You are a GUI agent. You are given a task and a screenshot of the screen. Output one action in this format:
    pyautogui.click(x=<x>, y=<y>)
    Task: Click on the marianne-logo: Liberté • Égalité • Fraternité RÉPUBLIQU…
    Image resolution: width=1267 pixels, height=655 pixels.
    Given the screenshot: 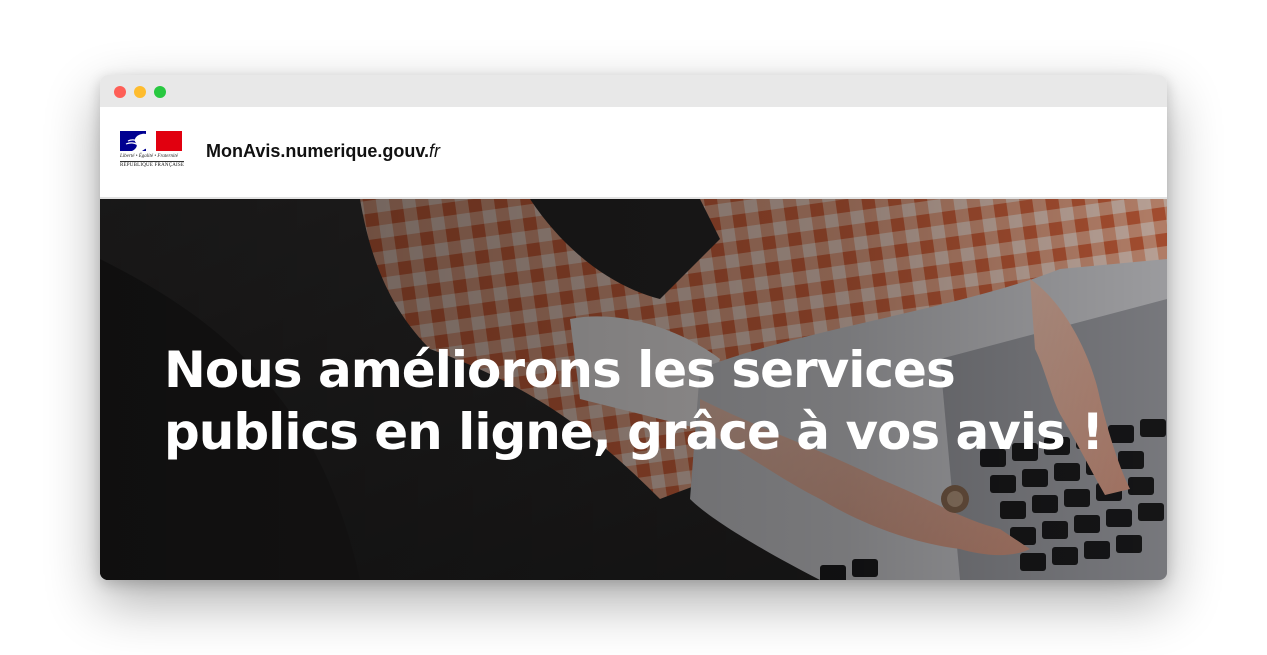 What is the action you would take?
    pyautogui.click(x=152, y=152)
    